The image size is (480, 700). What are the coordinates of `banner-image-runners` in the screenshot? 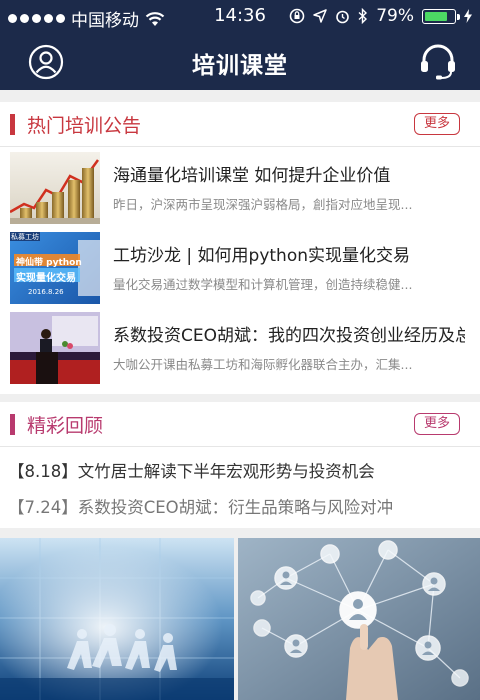 It's located at (117, 619).